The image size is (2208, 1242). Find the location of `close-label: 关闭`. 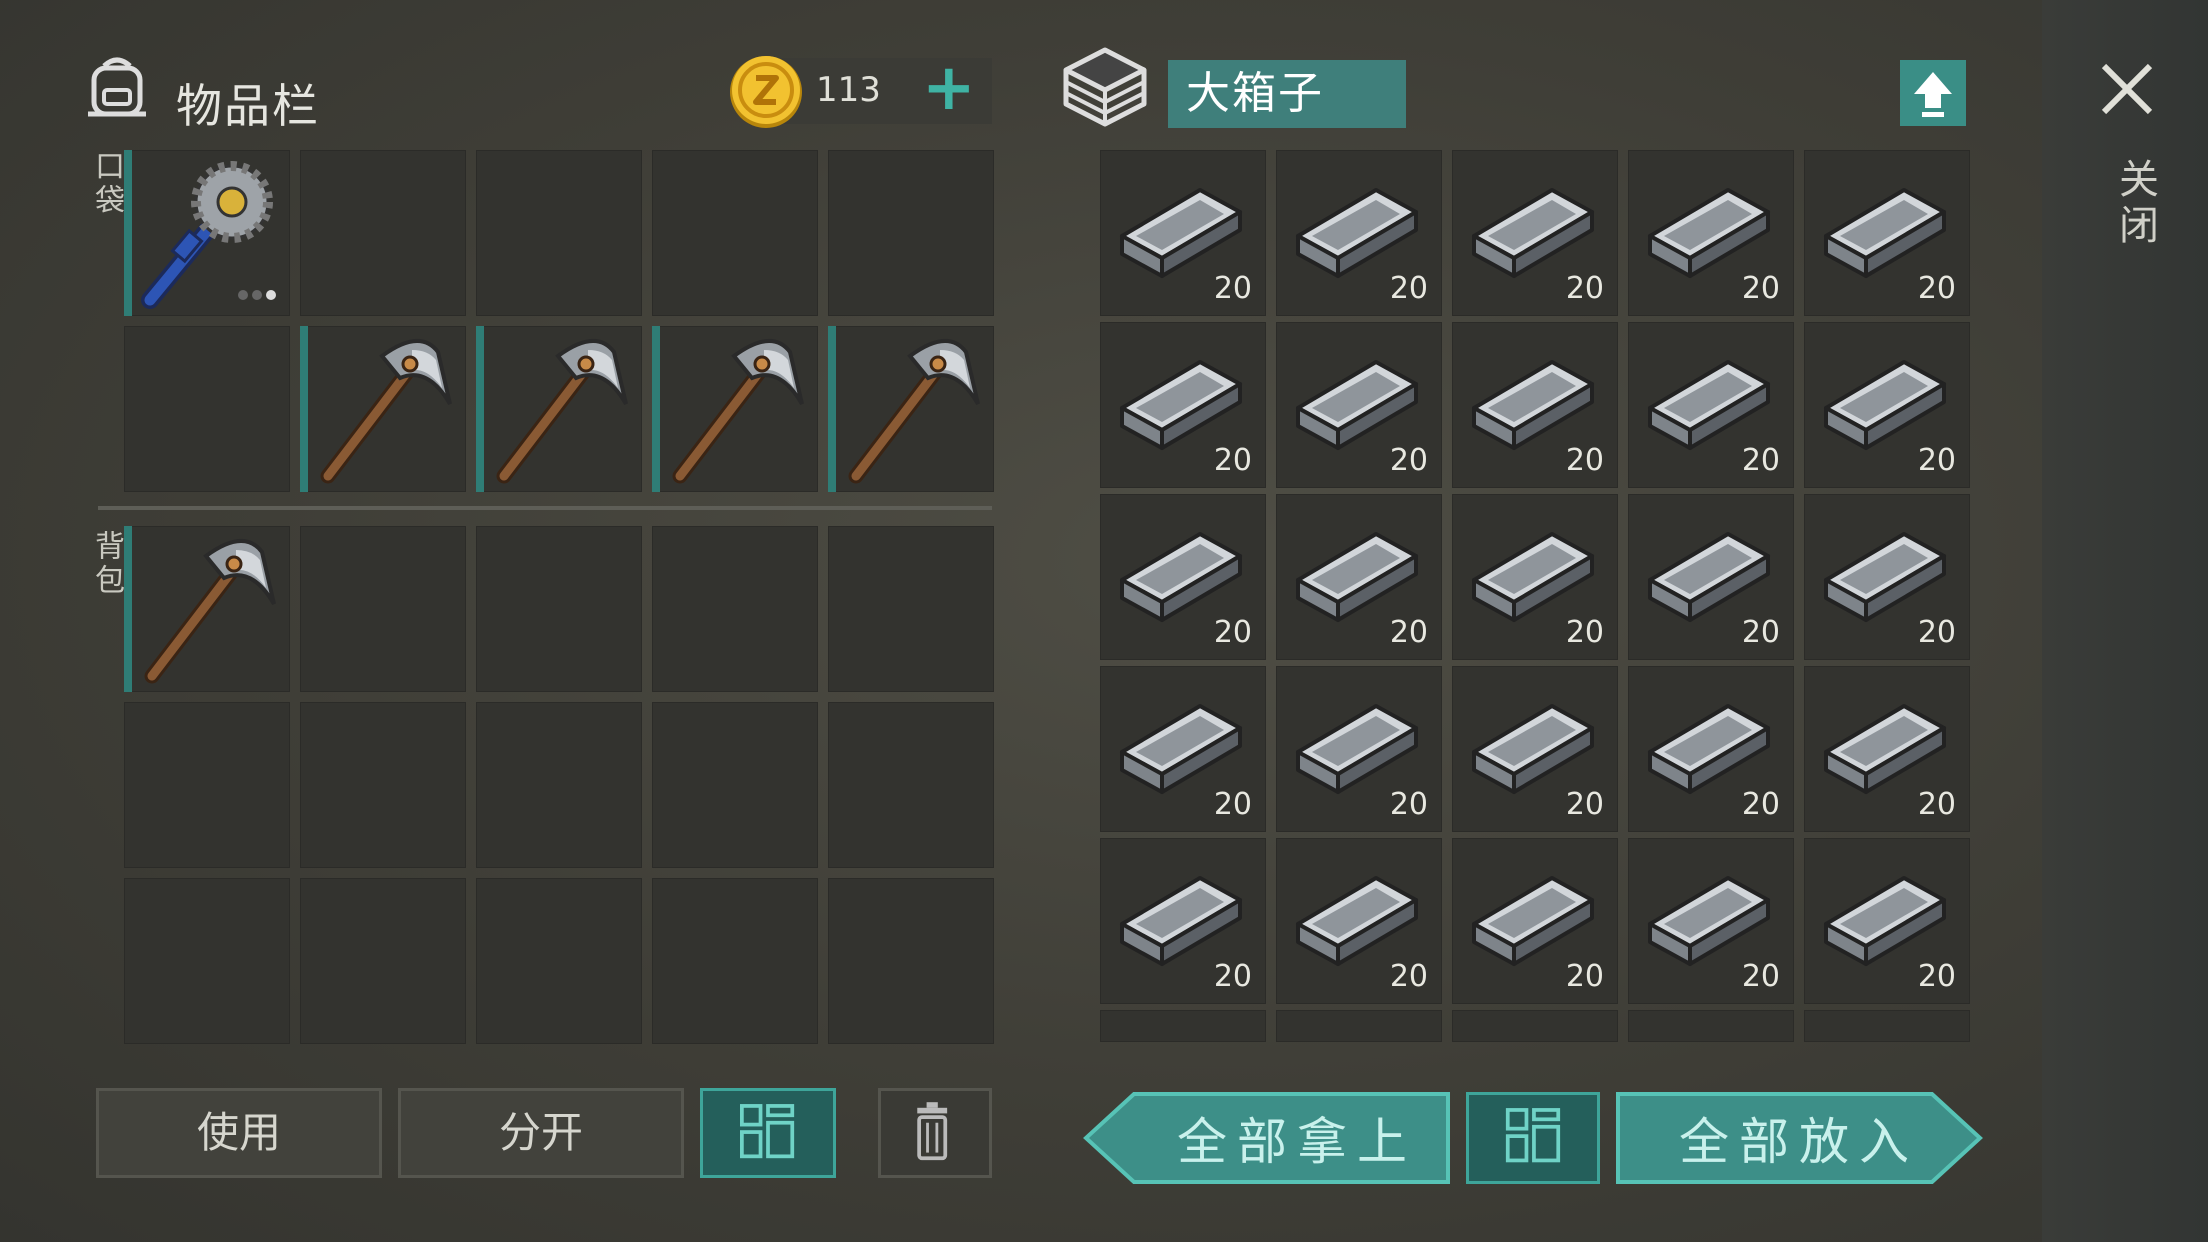

close-label: 关闭 is located at coordinates (2135, 204).